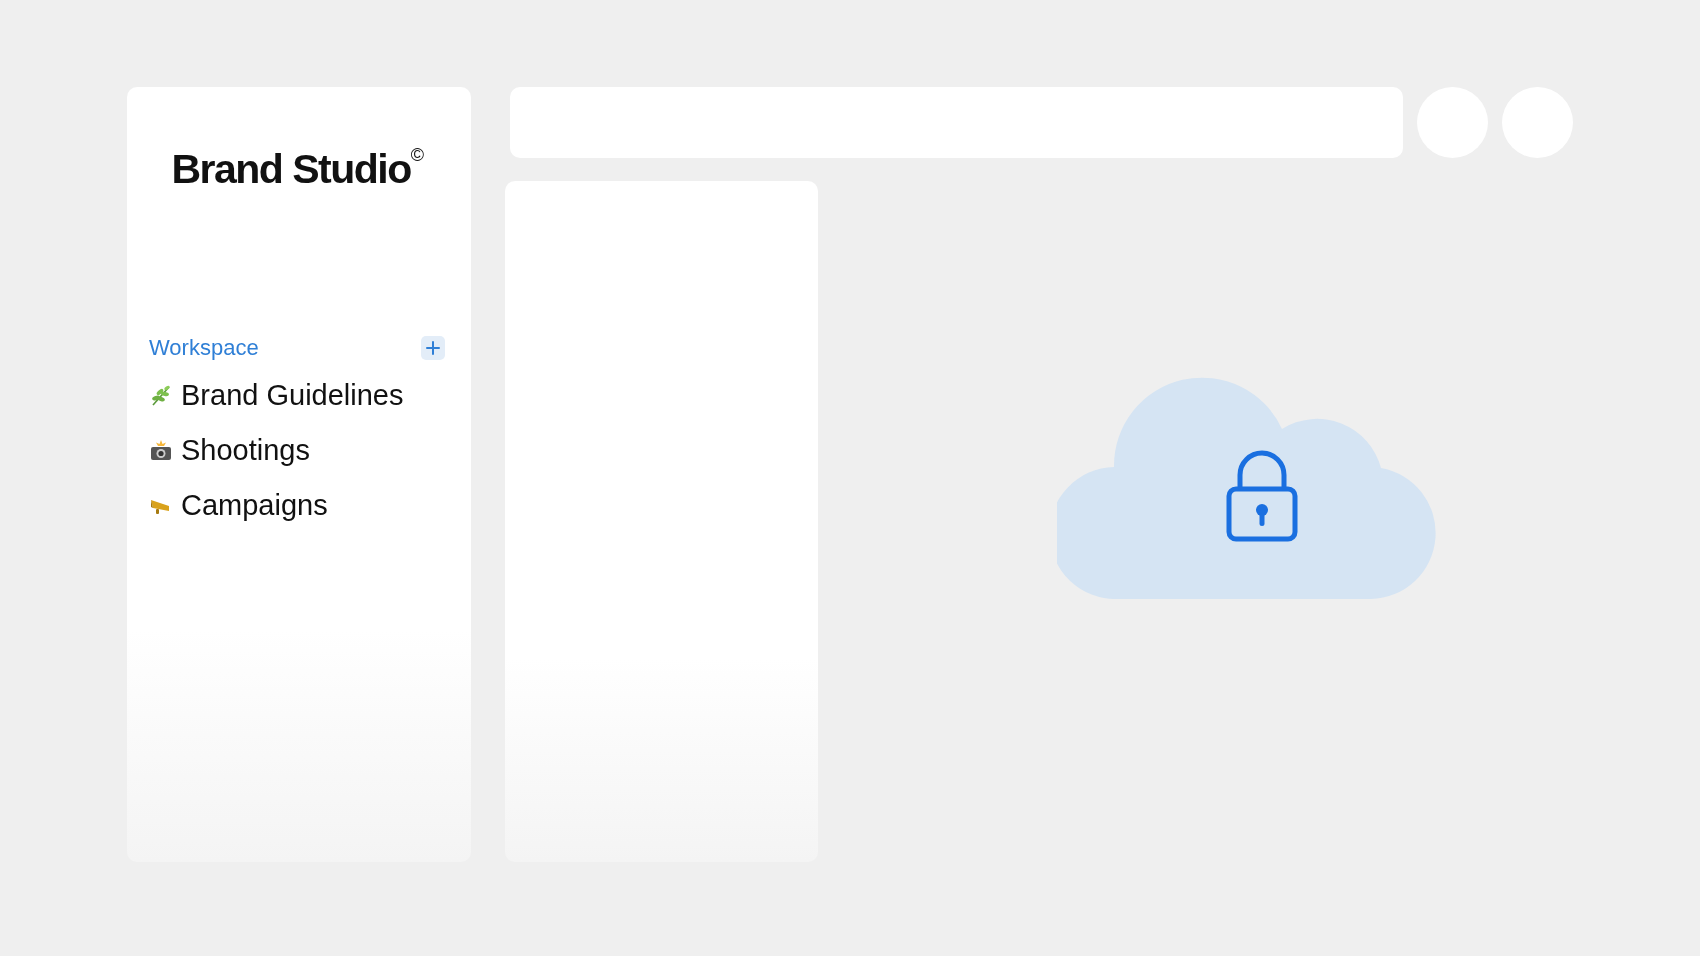 This screenshot has height=956, width=1700. I want to click on section-label: Workspace, so click(204, 348).